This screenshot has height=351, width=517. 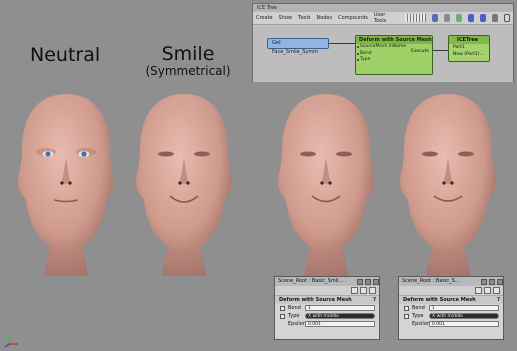 I want to click on node-deform-execute-port: Execute, so click(x=420, y=51).